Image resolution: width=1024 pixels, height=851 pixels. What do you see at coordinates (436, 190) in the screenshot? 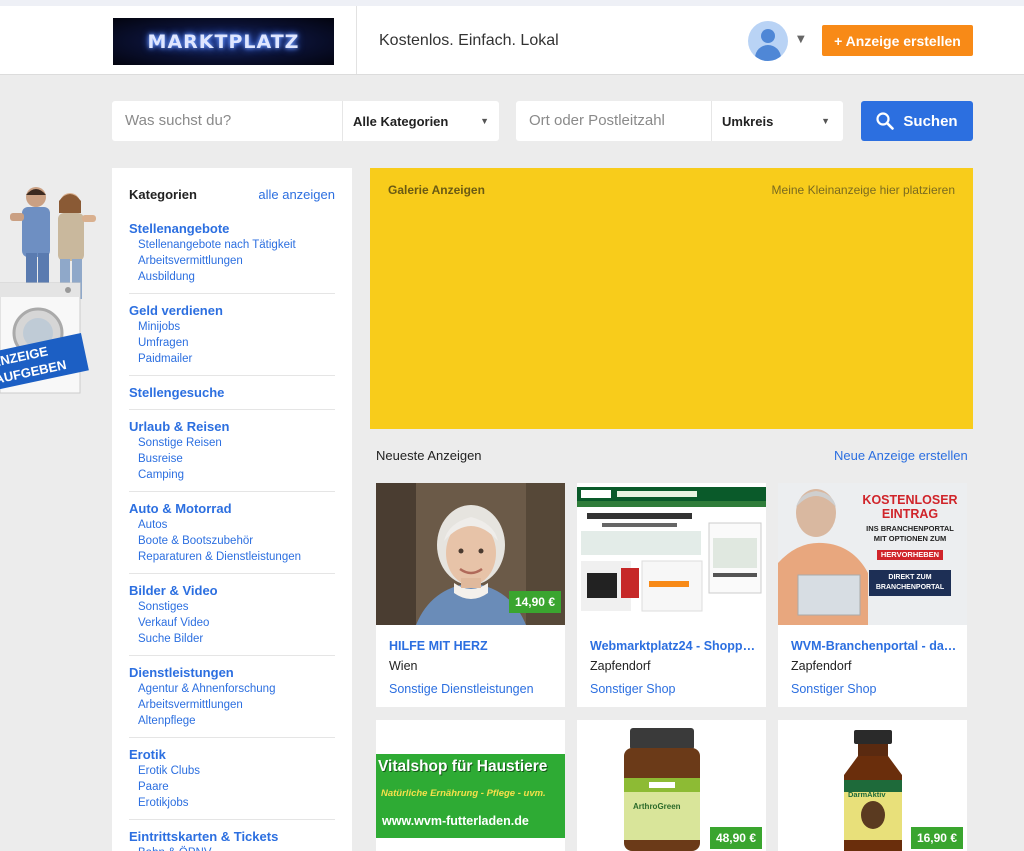
I see `gallery-title: Galerie Anzeigen` at bounding box center [436, 190].